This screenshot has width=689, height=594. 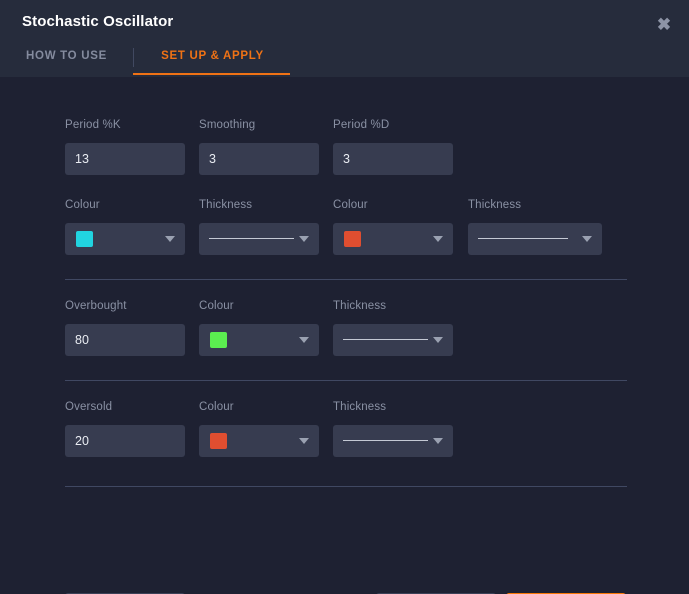 I want to click on colour-swatch-overbought, so click(x=218, y=340).